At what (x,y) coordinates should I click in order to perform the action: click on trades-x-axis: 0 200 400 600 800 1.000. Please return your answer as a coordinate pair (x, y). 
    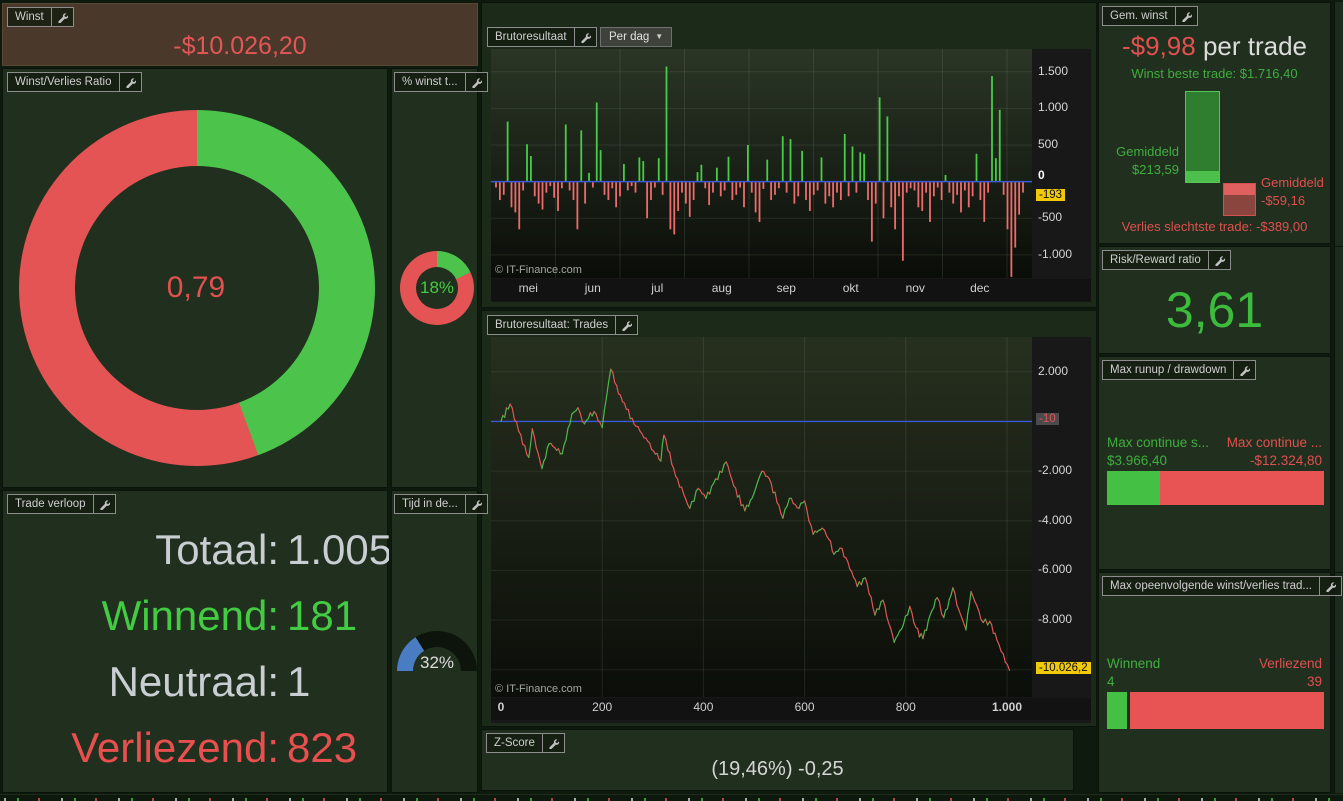
    Looking at the image, I should click on (791, 709).